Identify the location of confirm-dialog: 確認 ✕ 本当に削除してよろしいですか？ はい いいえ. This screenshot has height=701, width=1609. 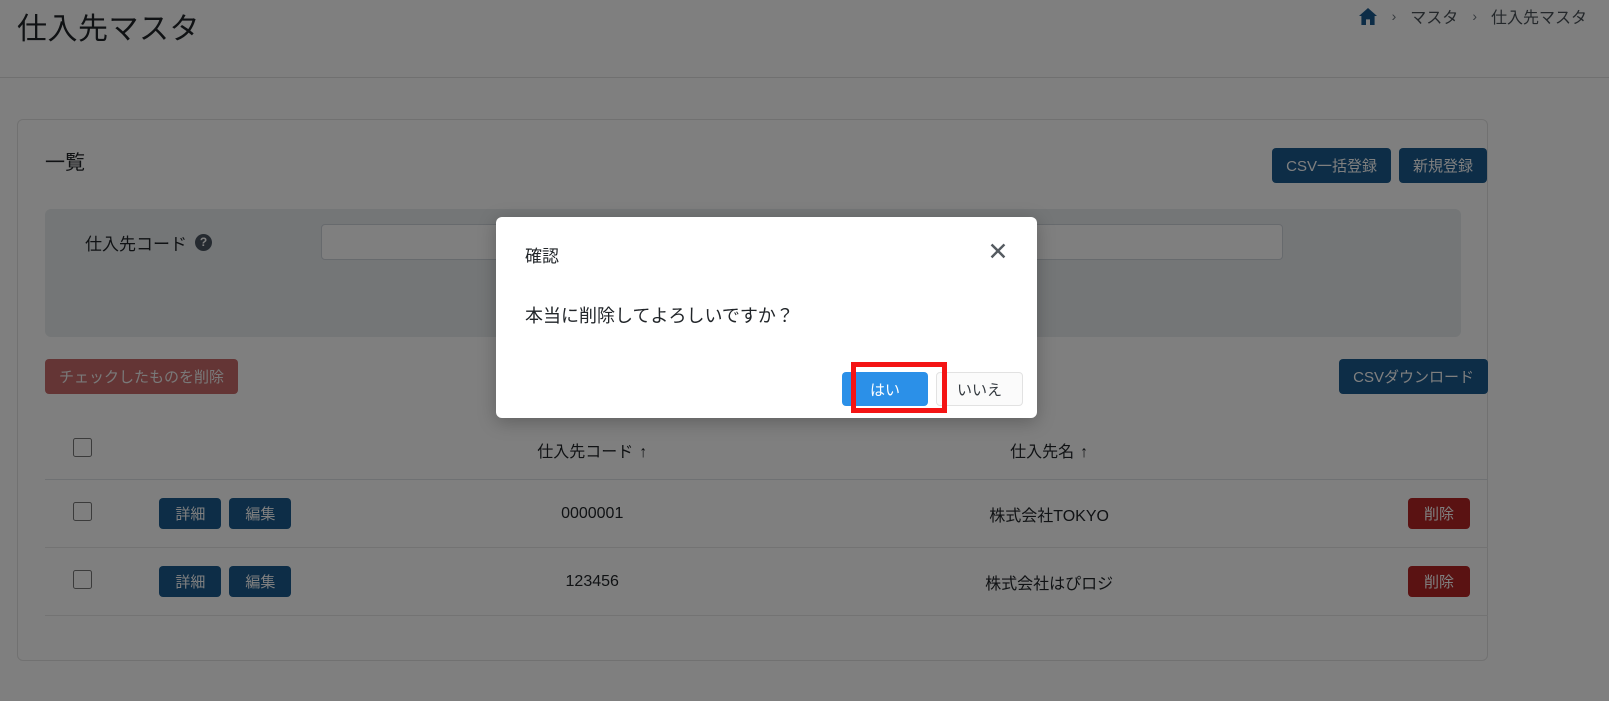
(766, 317).